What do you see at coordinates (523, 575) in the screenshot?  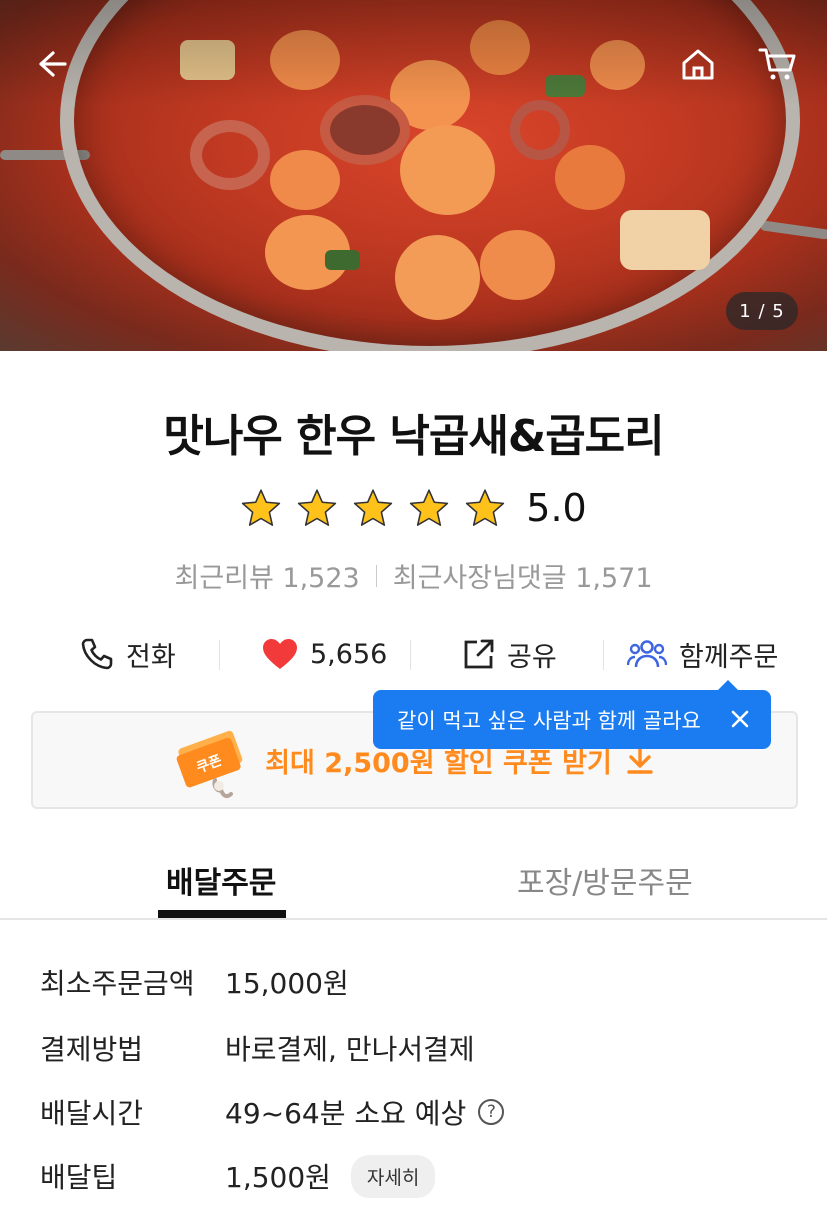 I see `owner-replies-count: 최근사장님댓글 1,571` at bounding box center [523, 575].